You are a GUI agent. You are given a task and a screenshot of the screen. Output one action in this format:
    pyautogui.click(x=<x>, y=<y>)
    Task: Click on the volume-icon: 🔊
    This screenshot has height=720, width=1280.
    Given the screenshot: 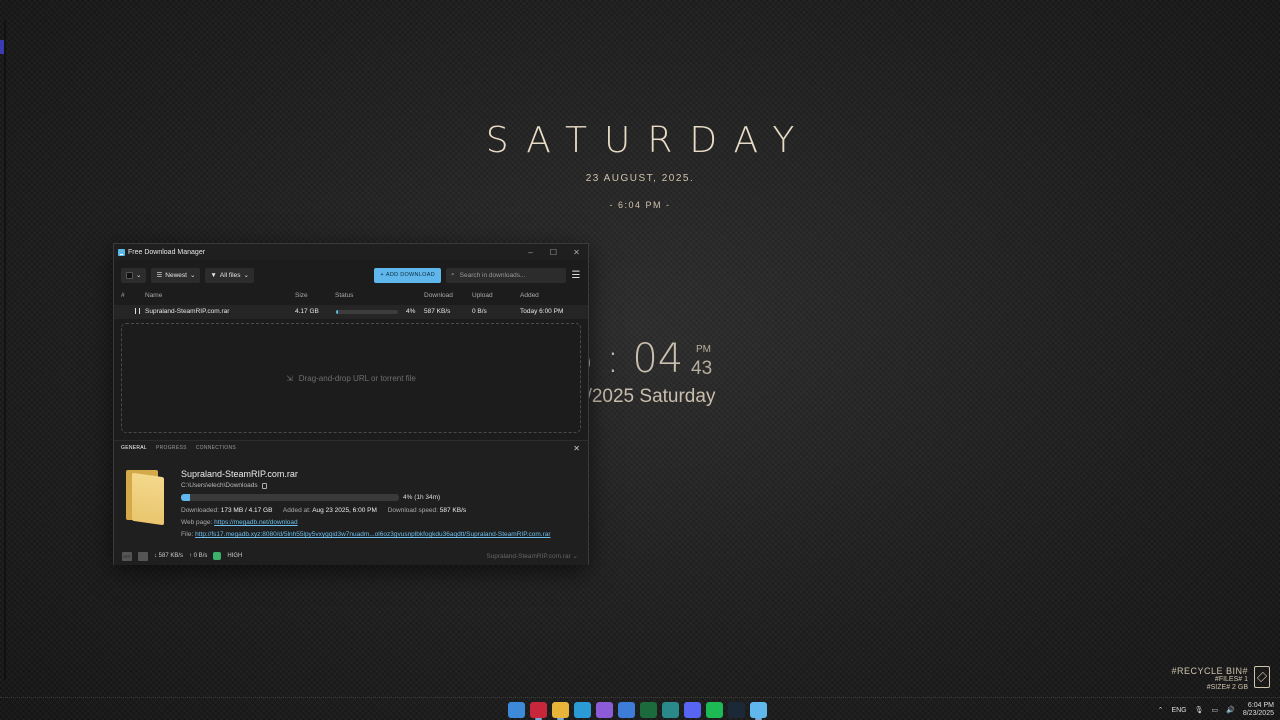 What is the action you would take?
    pyautogui.click(x=1230, y=710)
    